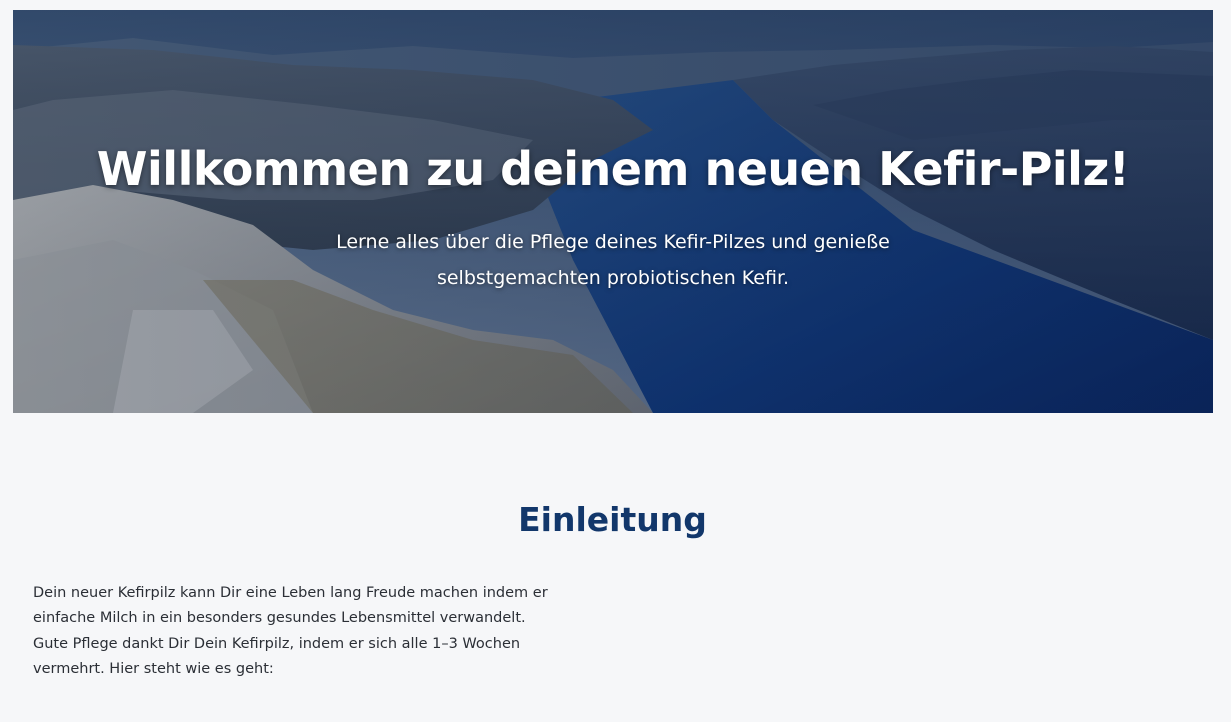  I want to click on intro-heading: Einleitung, so click(612, 519).